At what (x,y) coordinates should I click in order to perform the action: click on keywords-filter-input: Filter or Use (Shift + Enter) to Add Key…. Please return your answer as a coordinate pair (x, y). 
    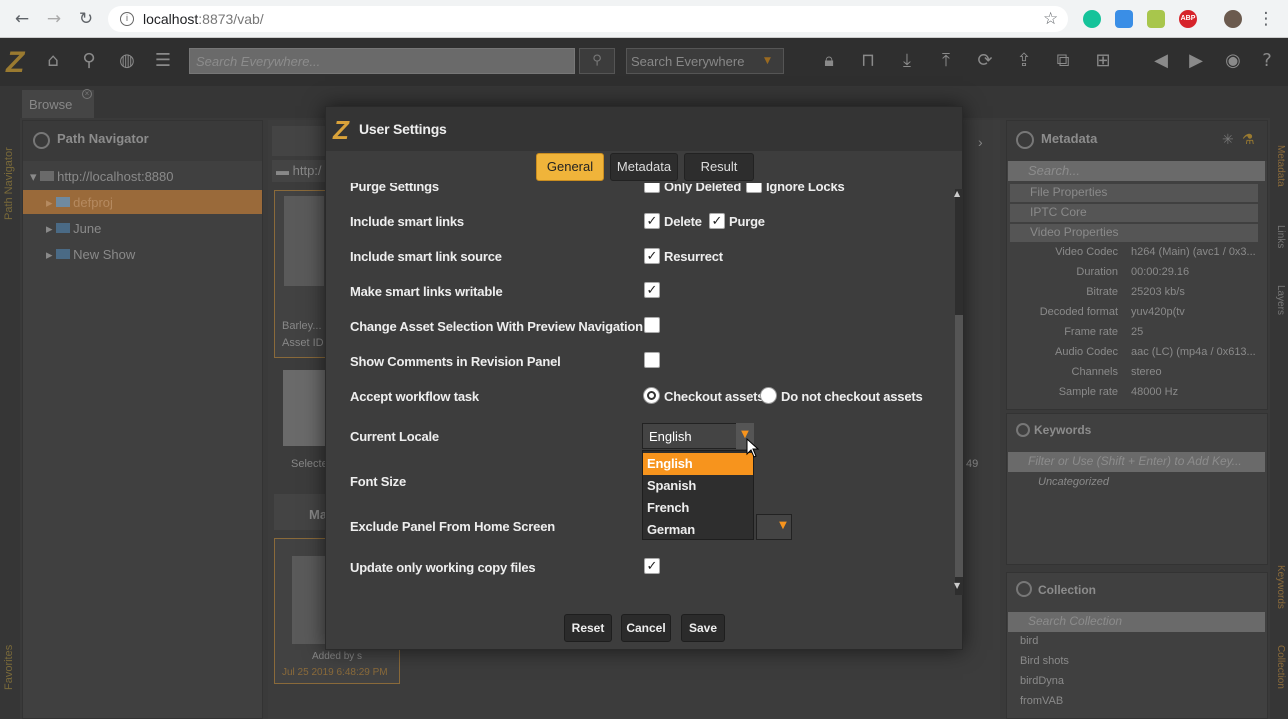
    Looking at the image, I should click on (1136, 462).